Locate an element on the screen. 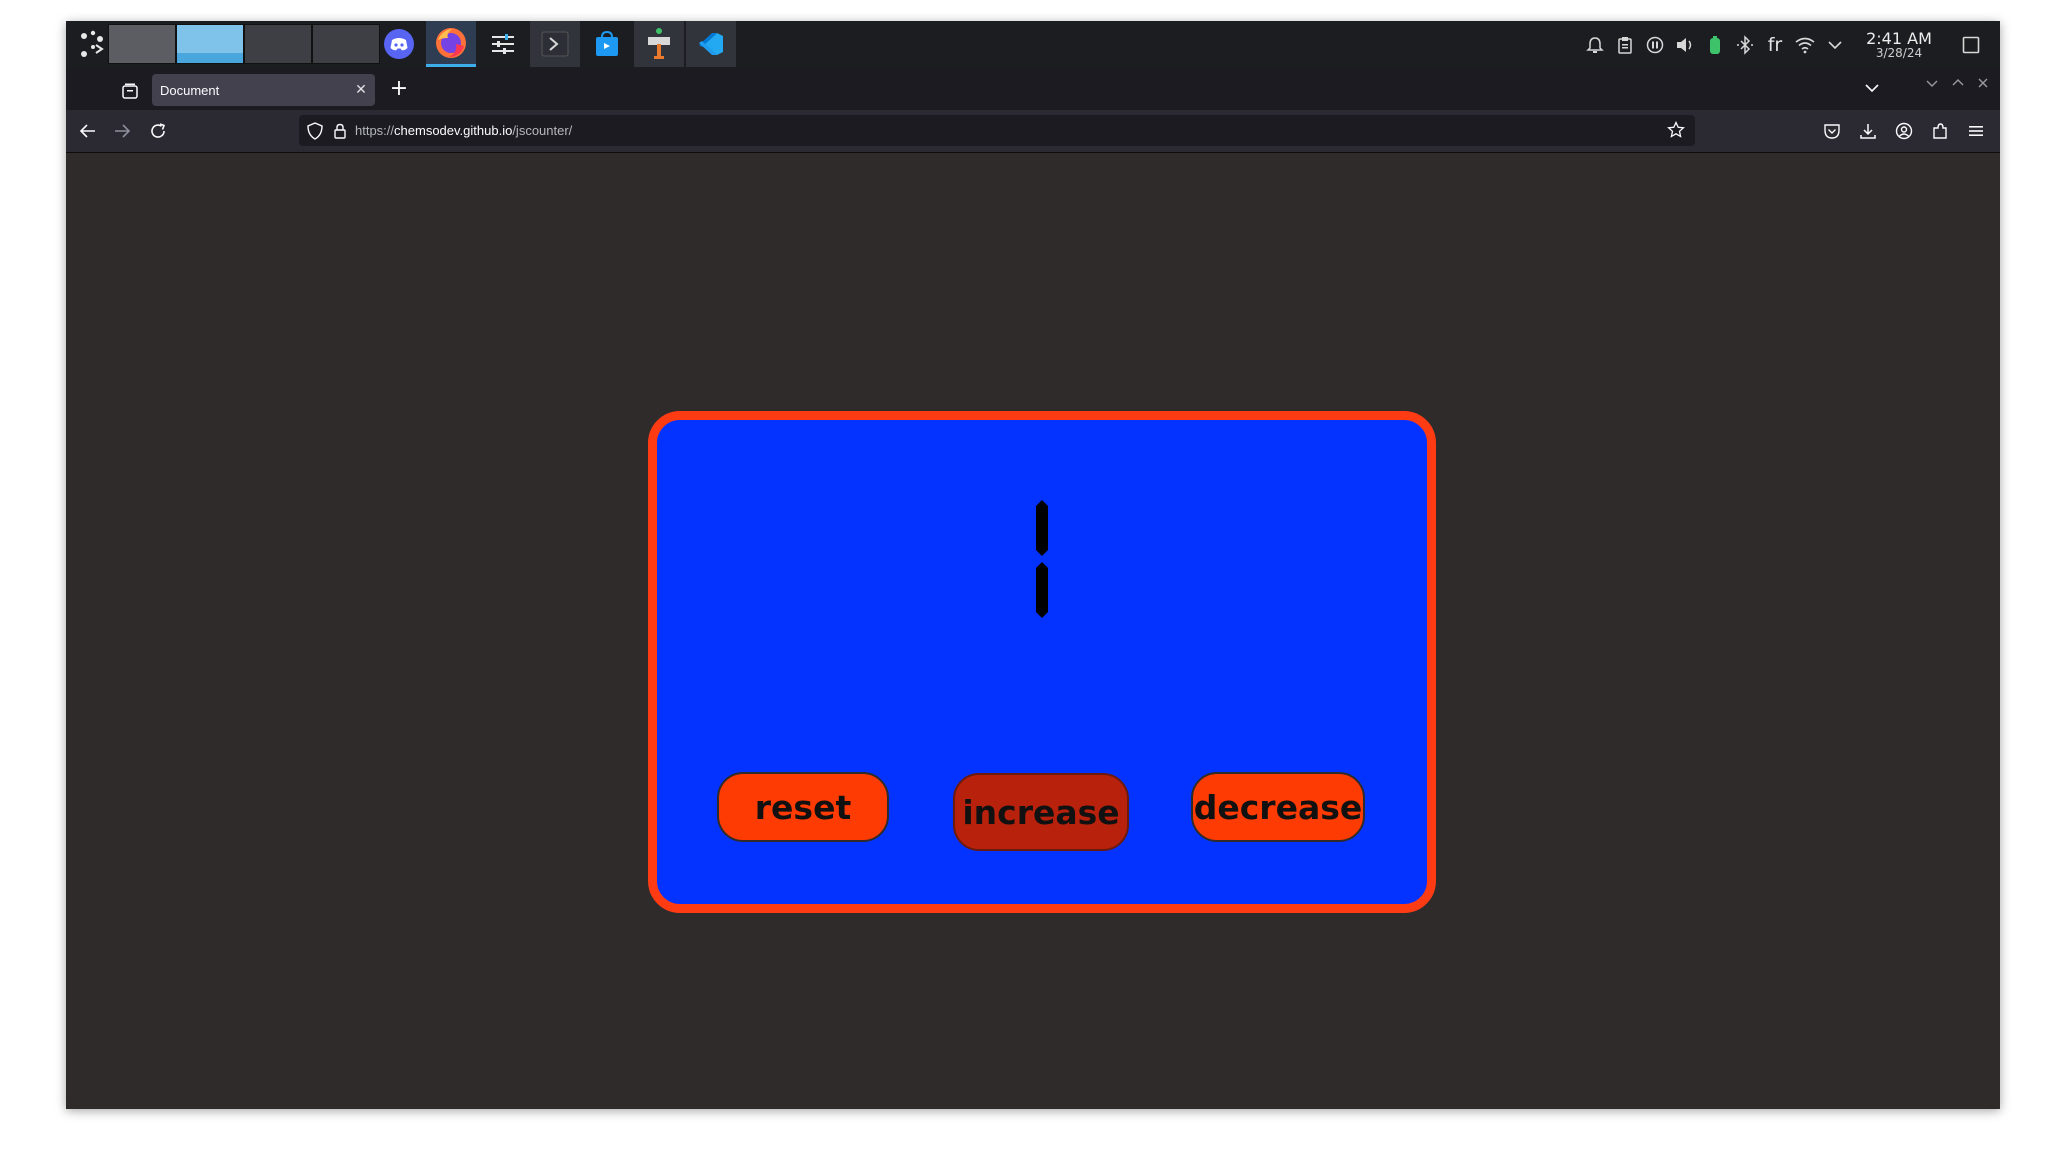  forward-arrow-icon is located at coordinates (122, 131).